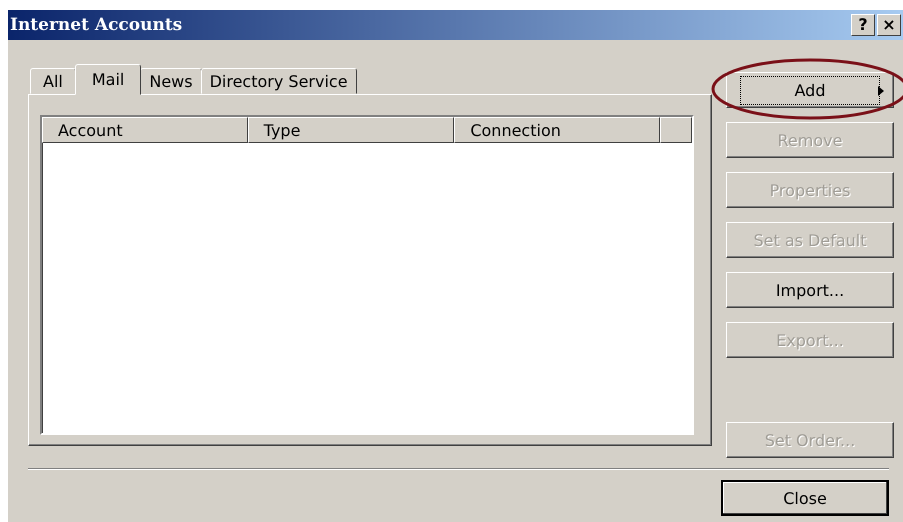  What do you see at coordinates (278, 81) in the screenshot?
I see `tab: Directory Service` at bounding box center [278, 81].